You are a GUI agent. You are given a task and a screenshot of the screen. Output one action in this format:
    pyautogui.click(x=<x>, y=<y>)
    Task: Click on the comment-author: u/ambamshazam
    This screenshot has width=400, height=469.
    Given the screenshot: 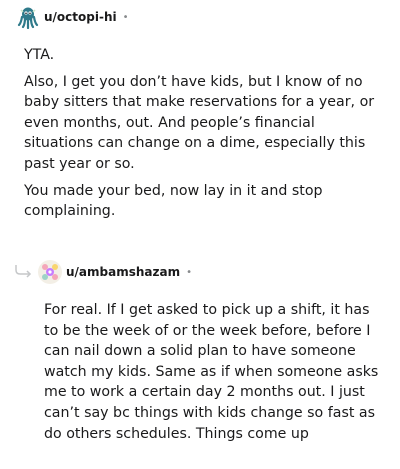 What is the action you would take?
    pyautogui.click(x=123, y=272)
    